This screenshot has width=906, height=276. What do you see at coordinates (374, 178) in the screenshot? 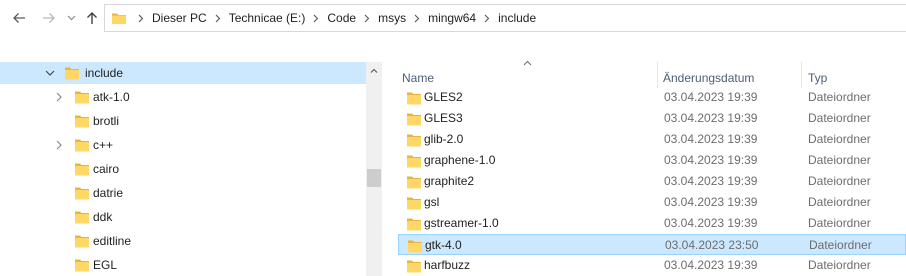
I see `scroll-thumb` at bounding box center [374, 178].